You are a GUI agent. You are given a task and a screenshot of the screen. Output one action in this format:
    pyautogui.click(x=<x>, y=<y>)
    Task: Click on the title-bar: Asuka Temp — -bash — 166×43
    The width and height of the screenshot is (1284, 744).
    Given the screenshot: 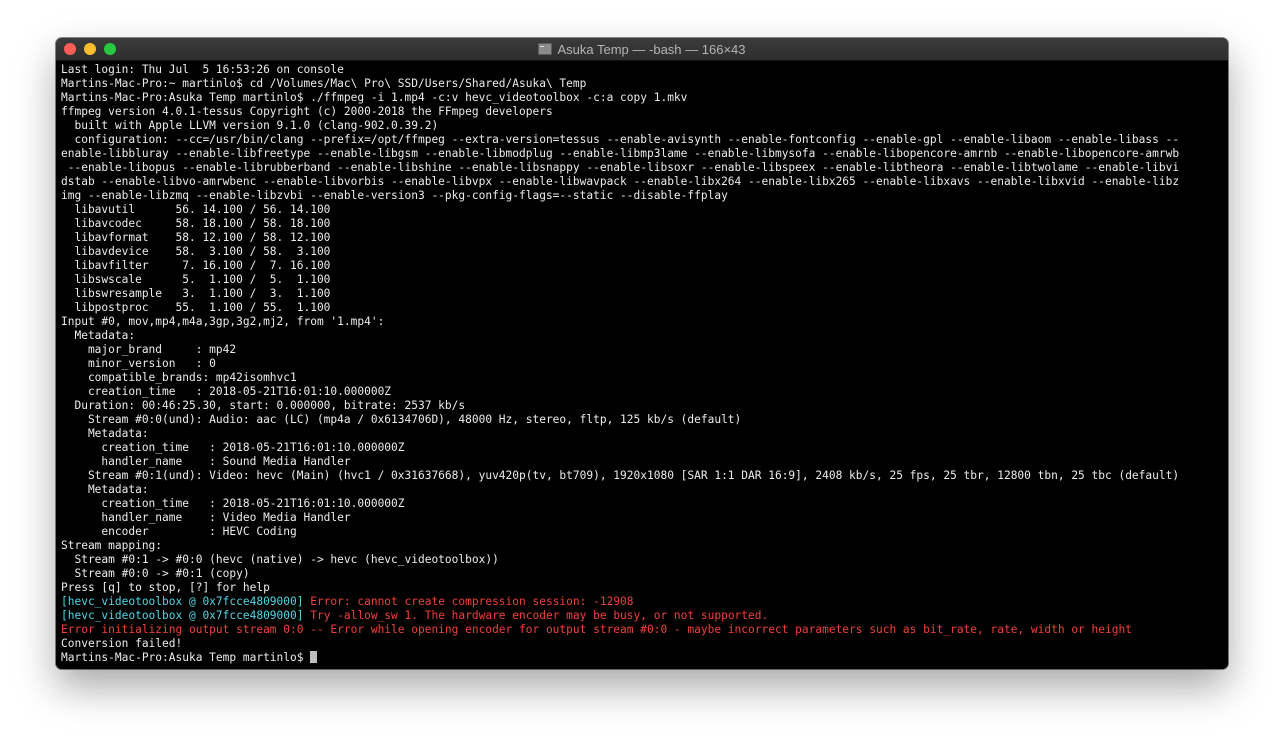 What is the action you would take?
    pyautogui.click(x=642, y=49)
    